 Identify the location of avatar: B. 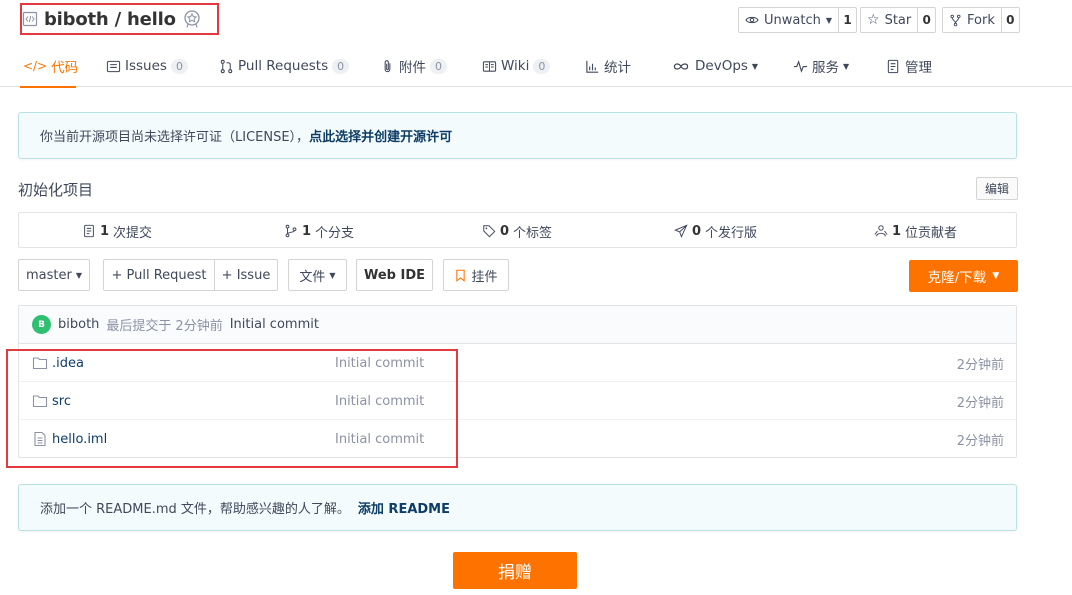
(41, 324).